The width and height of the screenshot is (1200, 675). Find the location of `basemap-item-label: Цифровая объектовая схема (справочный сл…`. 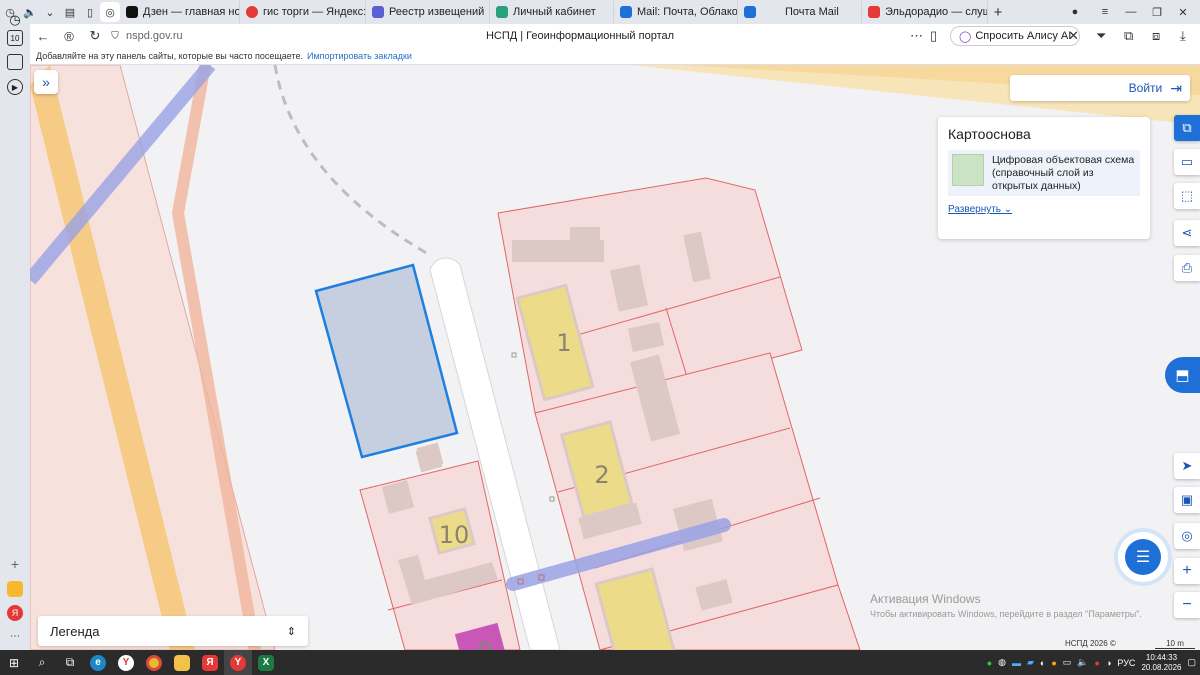

basemap-item-label: Цифровая объектовая схема (справочный сл… is located at coordinates (1063, 173).